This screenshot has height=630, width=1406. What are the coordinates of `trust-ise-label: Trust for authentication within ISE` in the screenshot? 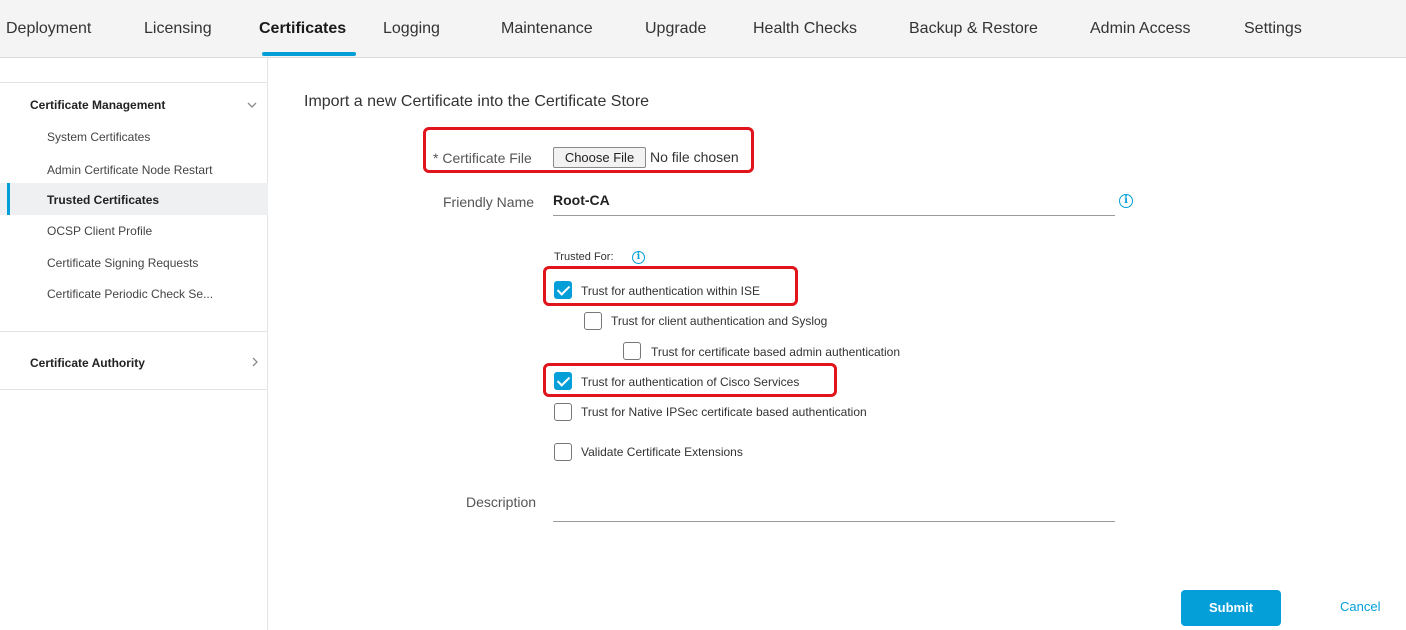 It's located at (670, 291).